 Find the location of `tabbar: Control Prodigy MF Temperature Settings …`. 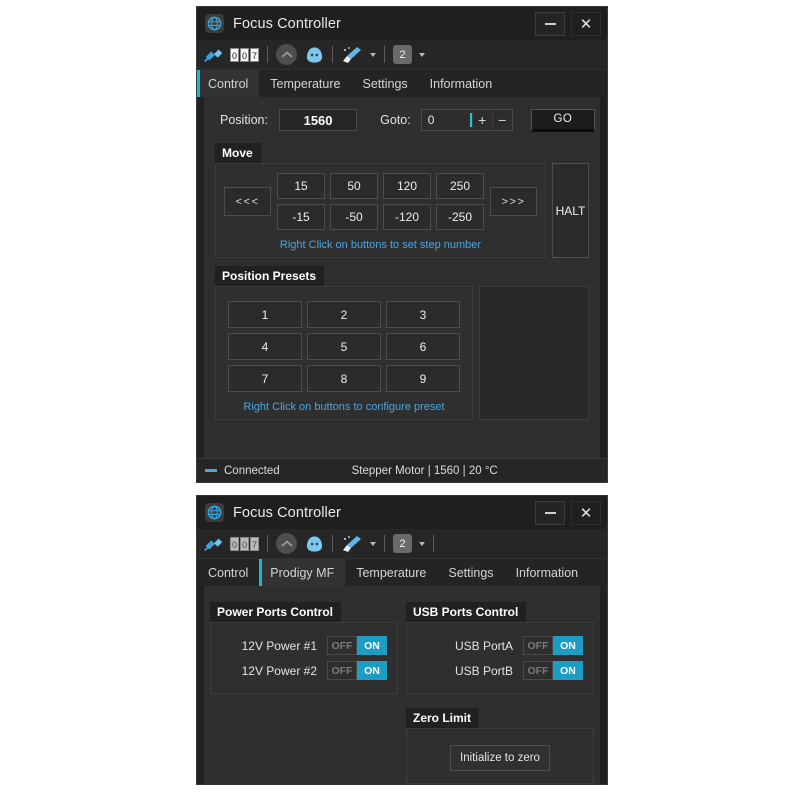

tabbar: Control Prodigy MF Temperature Settings … is located at coordinates (402, 572).